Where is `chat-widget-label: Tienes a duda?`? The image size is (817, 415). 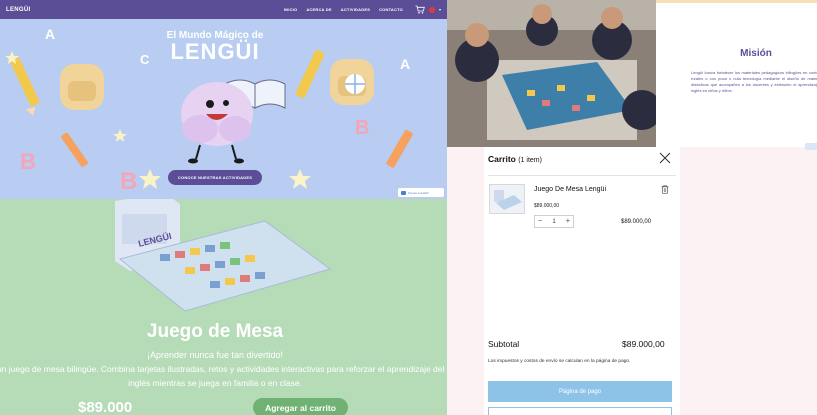 chat-widget-label: Tienes a duda? is located at coordinates (418, 192).